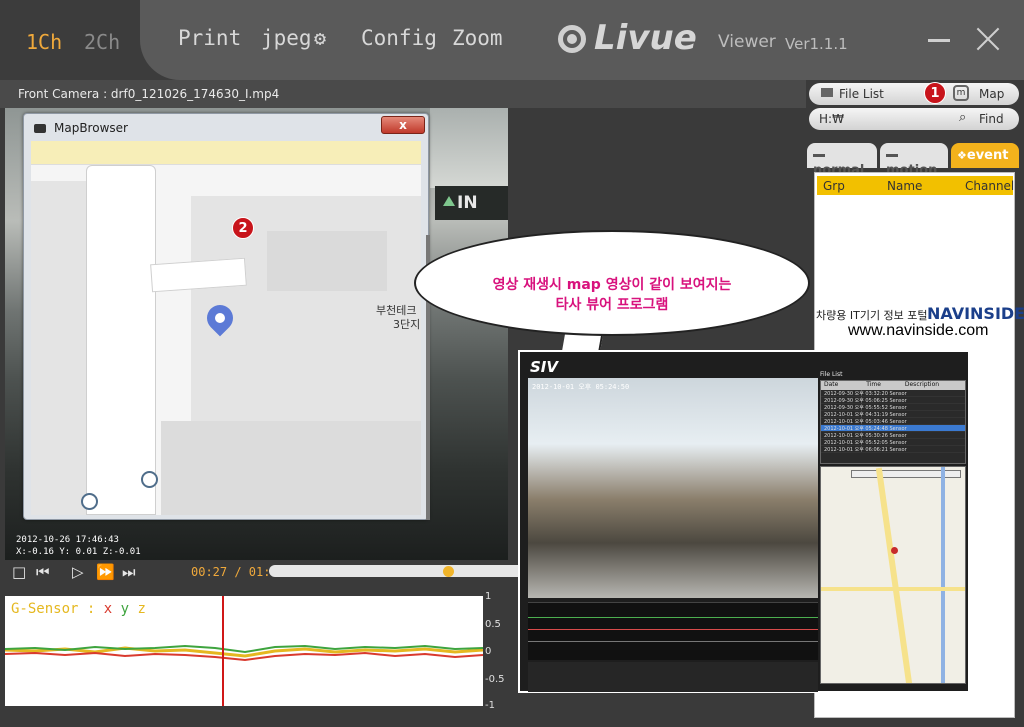 Image resolution: width=1024 pixels, height=727 pixels. I want to click on tab-2ch: 2Ch, so click(102, 42).